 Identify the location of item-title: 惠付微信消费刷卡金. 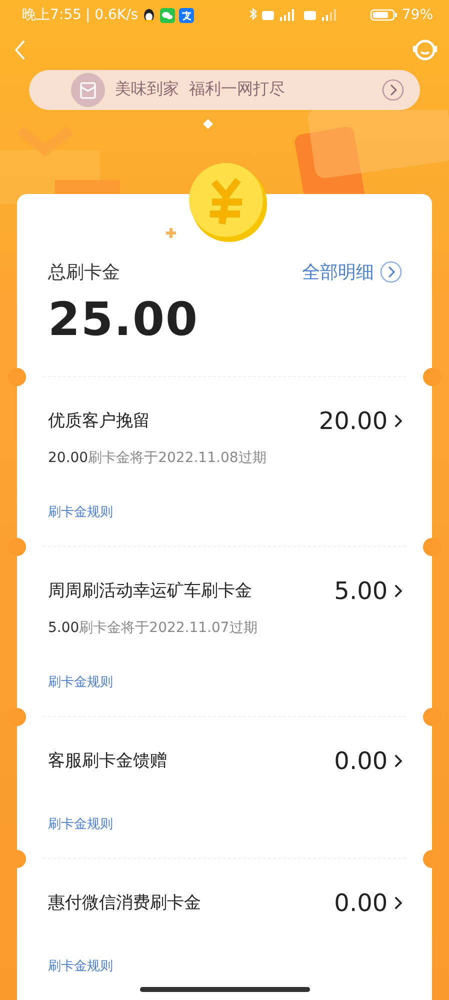
(124, 903).